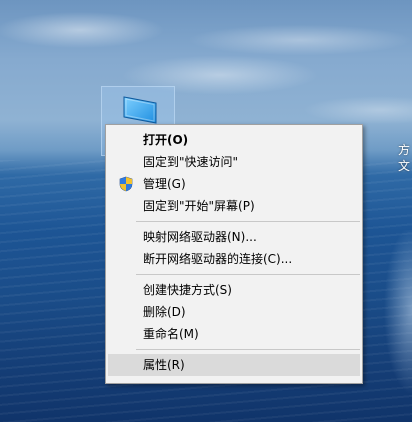 Image resolution: width=412 pixels, height=422 pixels. What do you see at coordinates (234, 312) in the screenshot?
I see `menu-item-delete: 删除(D)` at bounding box center [234, 312].